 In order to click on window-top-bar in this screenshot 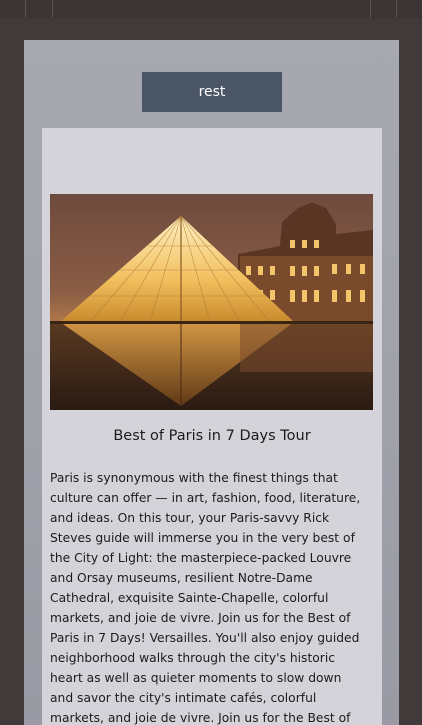, I will do `click(211, 9)`.